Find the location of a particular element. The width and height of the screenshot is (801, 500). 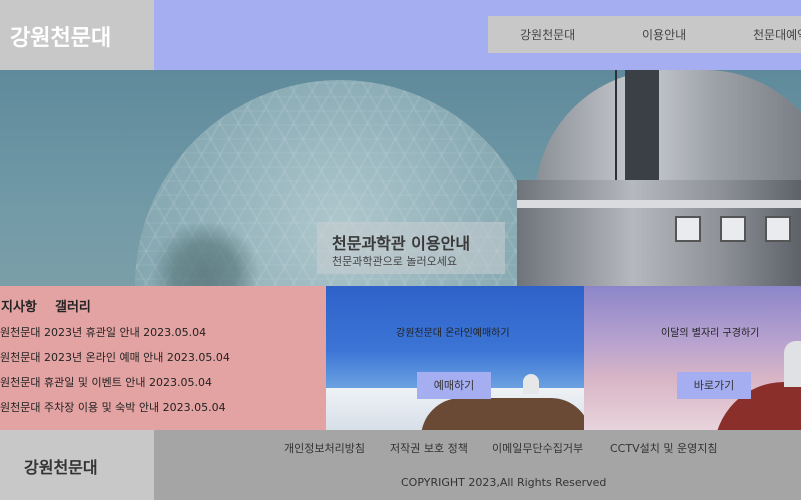

notice-item: 원천문대 주차장 이용 및 숙박 안내 2023.05.04 is located at coordinates (113, 407).